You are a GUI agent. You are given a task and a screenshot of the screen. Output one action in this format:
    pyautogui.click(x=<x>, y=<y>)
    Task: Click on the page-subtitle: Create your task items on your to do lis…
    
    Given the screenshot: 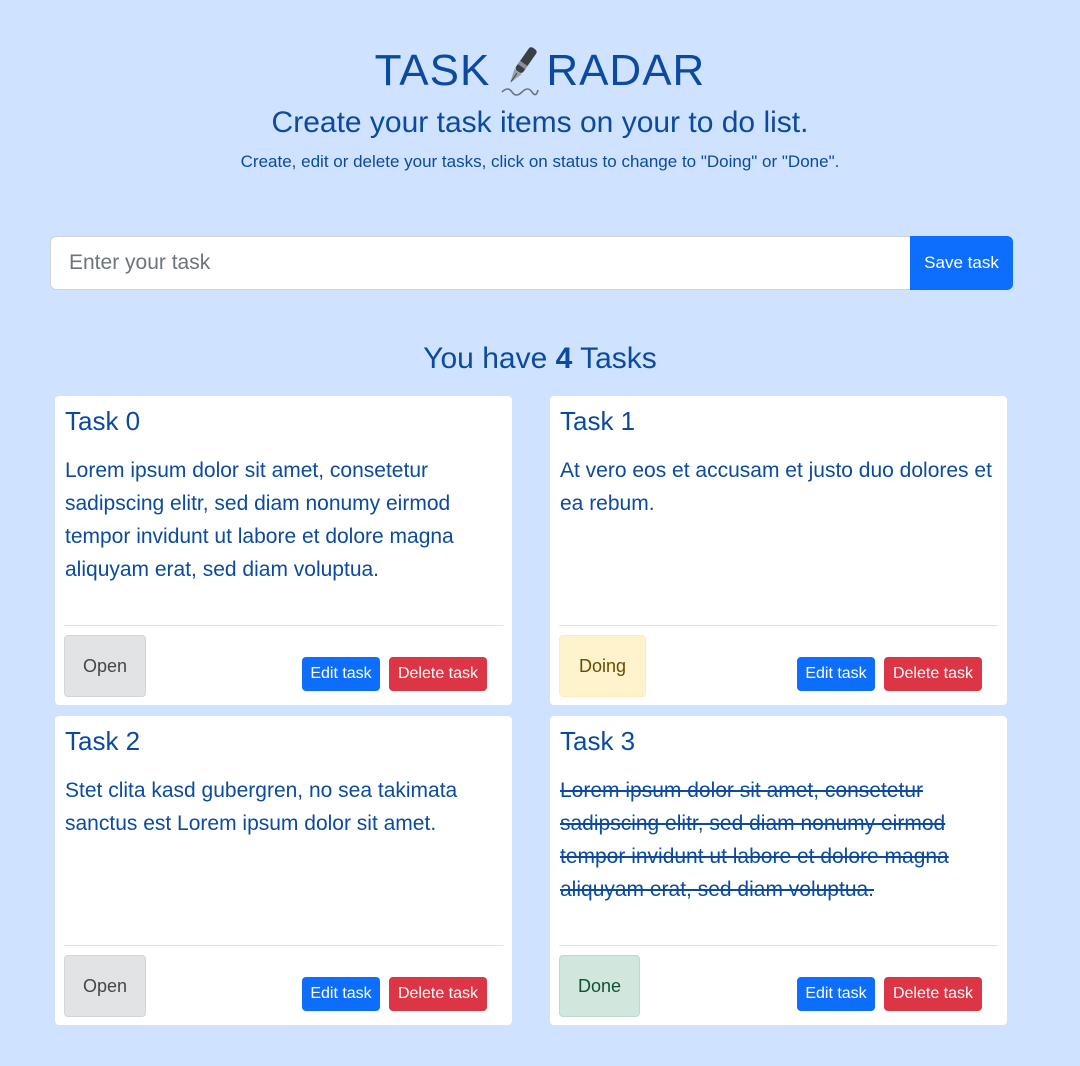 What is the action you would take?
    pyautogui.click(x=540, y=122)
    